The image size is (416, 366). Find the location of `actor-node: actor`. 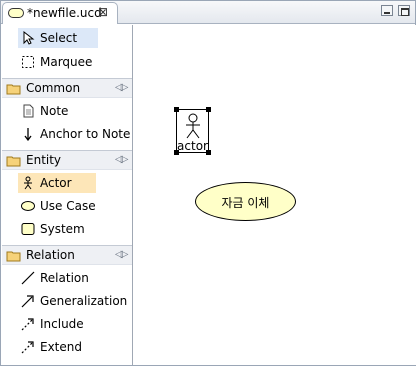

actor-node: actor is located at coordinates (192, 131).